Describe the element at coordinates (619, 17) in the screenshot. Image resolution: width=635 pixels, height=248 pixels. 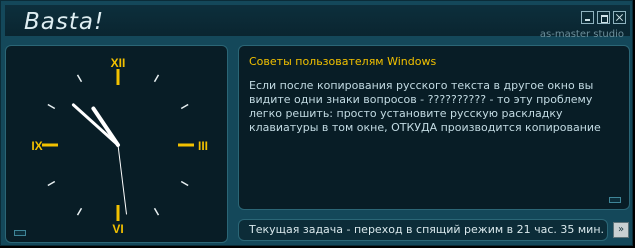
I see `close-icon` at that location.